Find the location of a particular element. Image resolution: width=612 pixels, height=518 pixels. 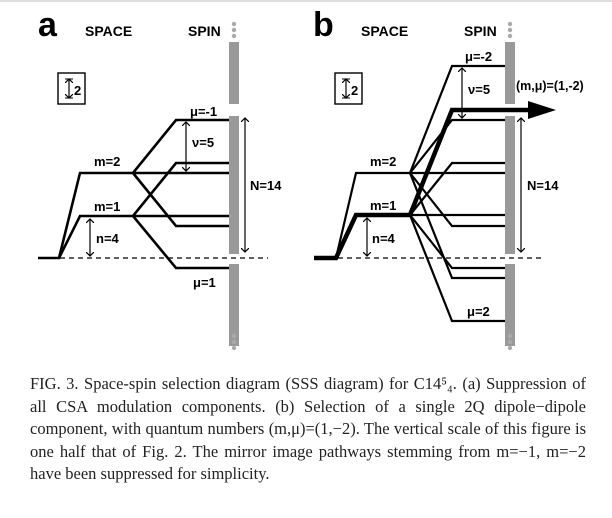

panel-b-n-label: n=4 is located at coordinates (384, 238).